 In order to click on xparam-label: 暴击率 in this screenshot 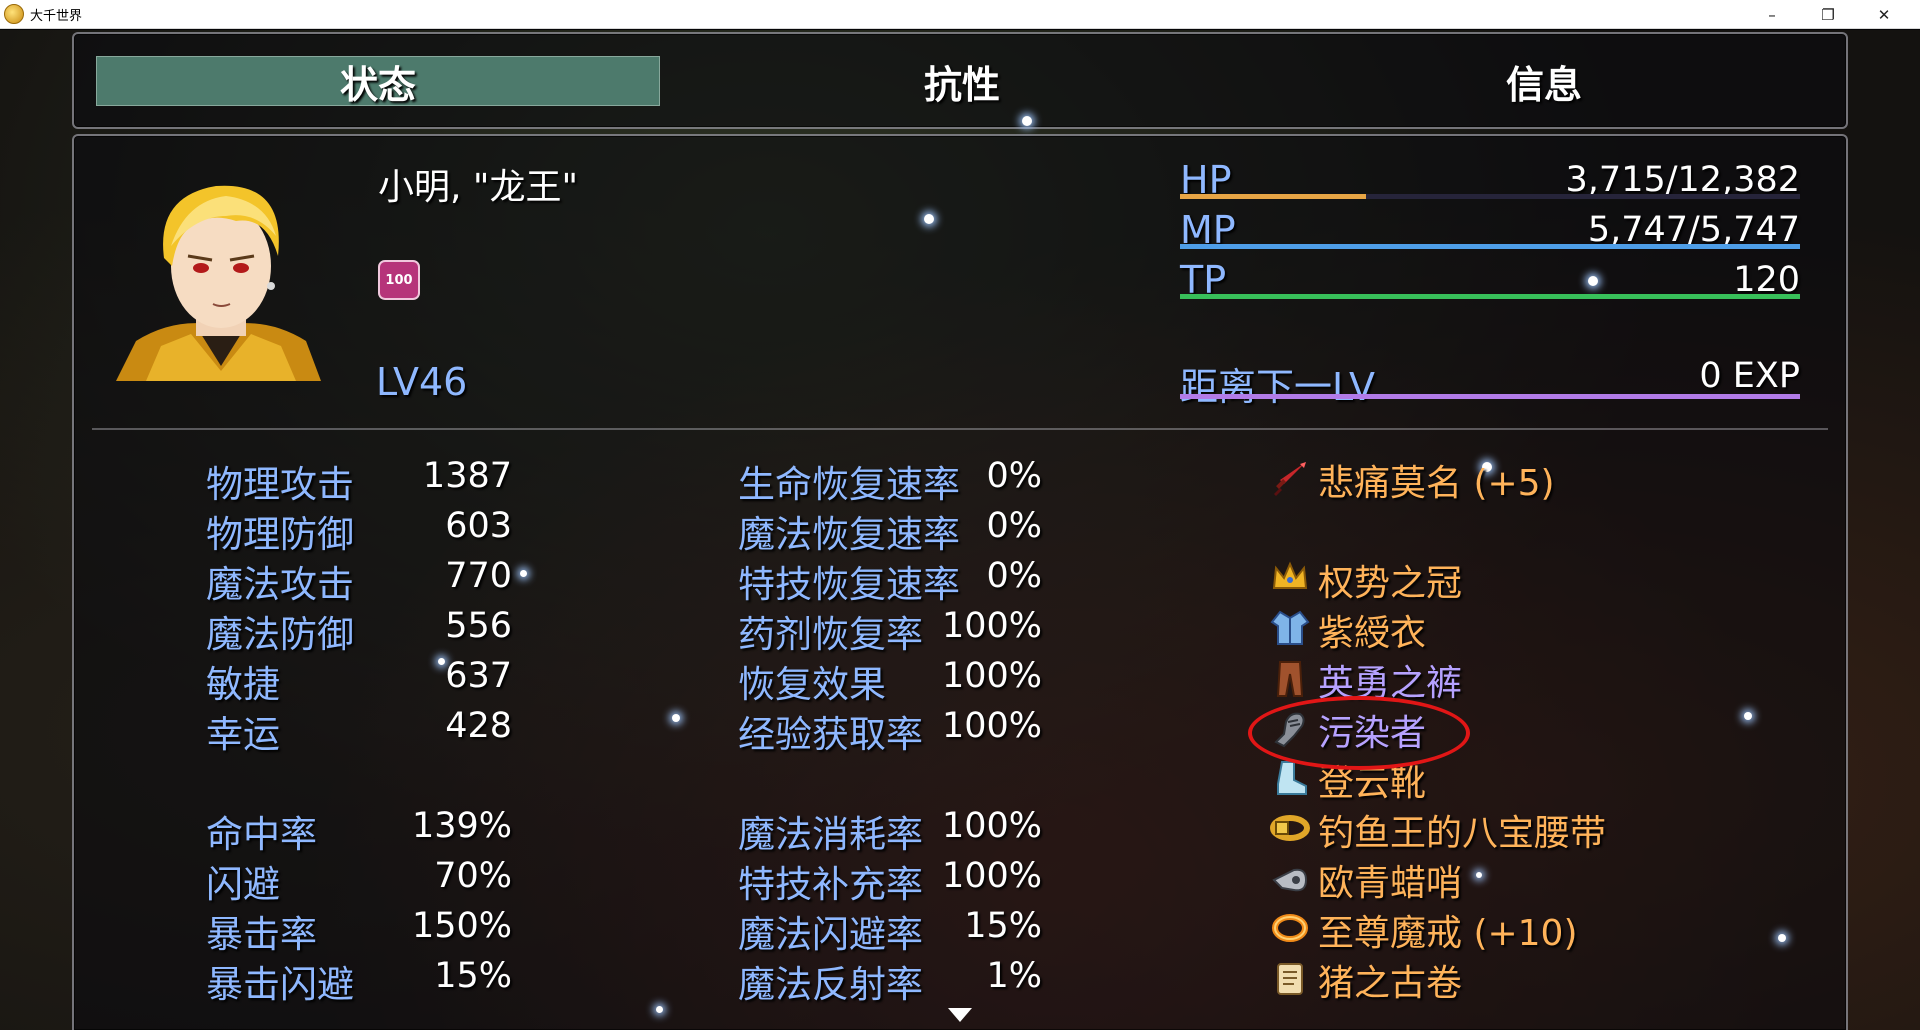, I will do `click(261, 934)`.